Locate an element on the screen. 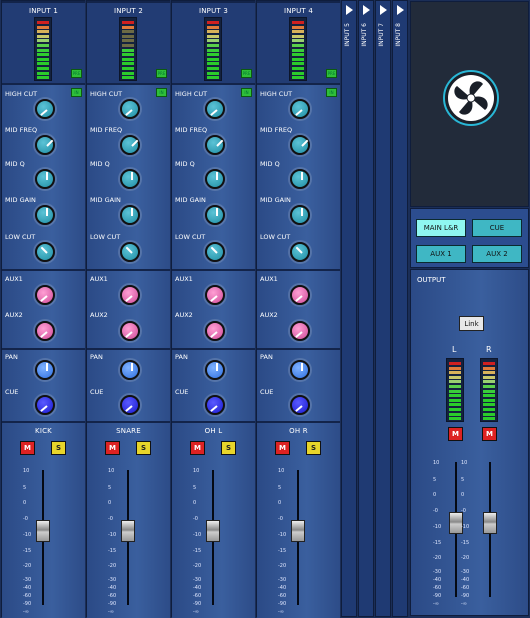 The height and width of the screenshot is (618, 530). output-left-mute-button: M is located at coordinates (455, 434).